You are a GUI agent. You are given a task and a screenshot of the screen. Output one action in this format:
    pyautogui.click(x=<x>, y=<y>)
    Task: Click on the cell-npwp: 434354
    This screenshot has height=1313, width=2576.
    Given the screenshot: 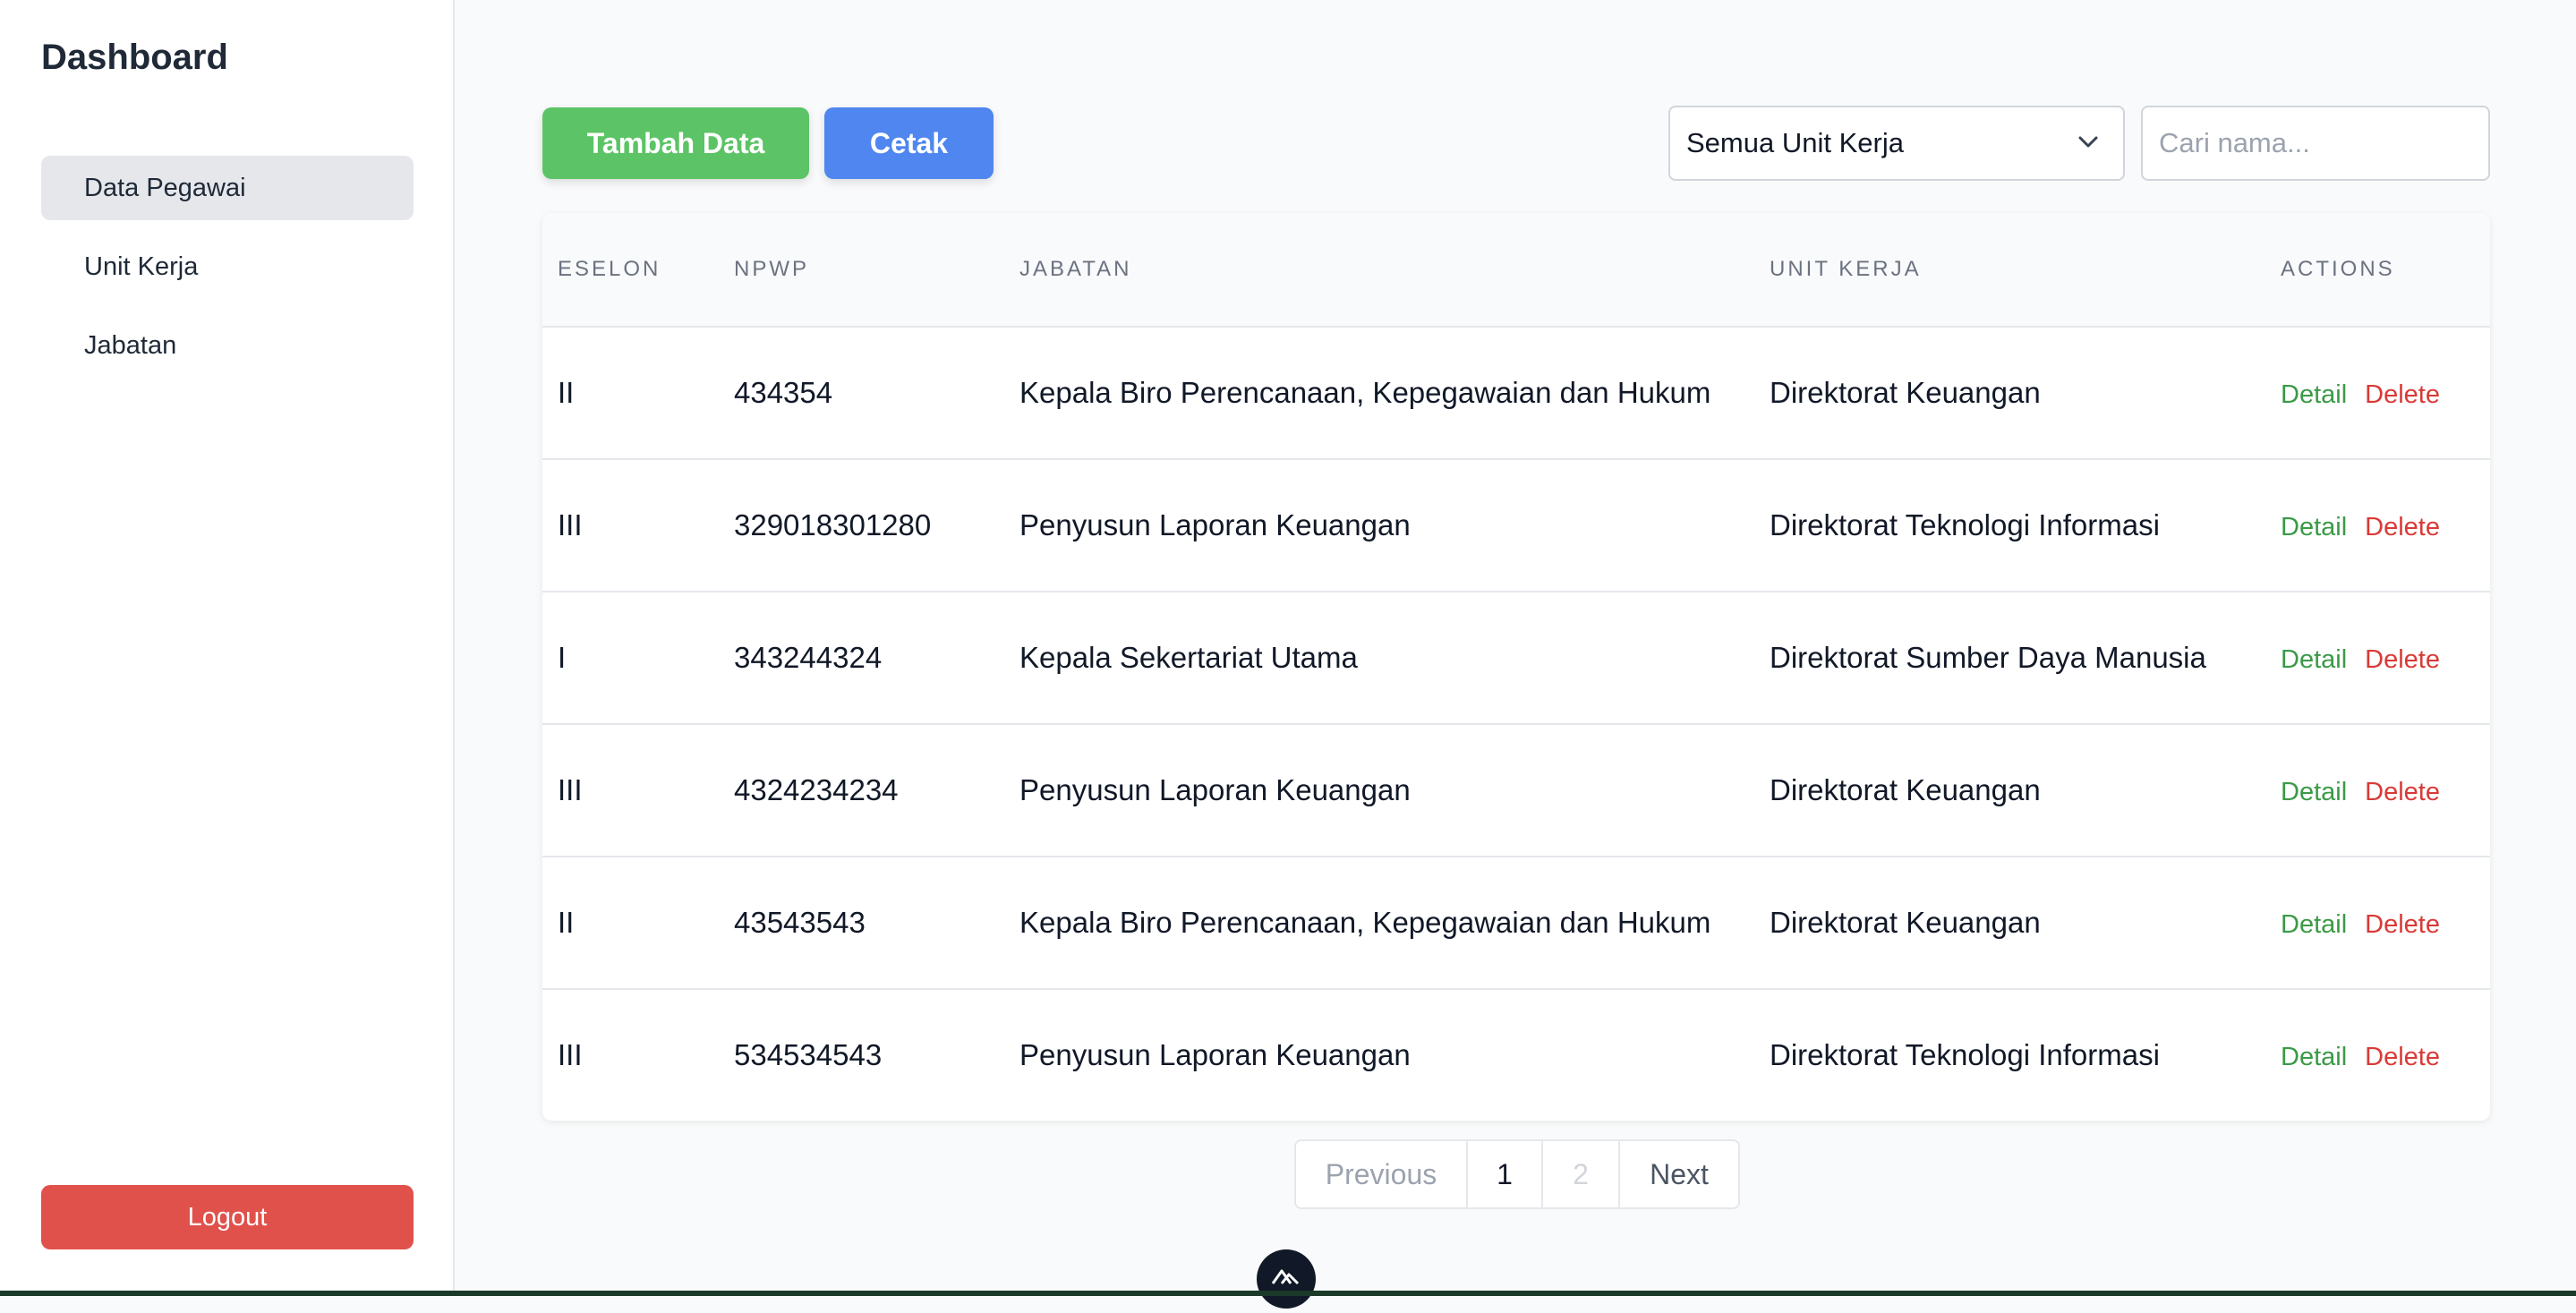 What is the action you would take?
    pyautogui.click(x=861, y=393)
    